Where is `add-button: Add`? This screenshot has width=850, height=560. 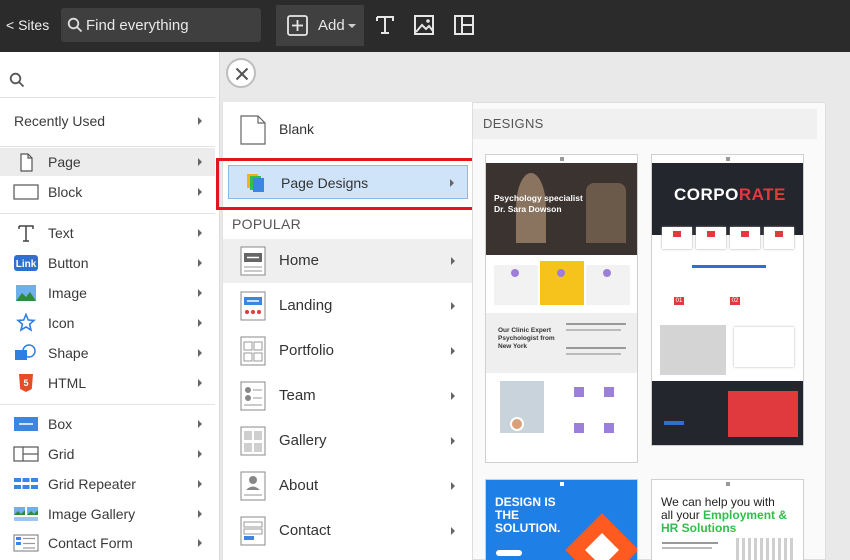 add-button: Add is located at coordinates (320, 25).